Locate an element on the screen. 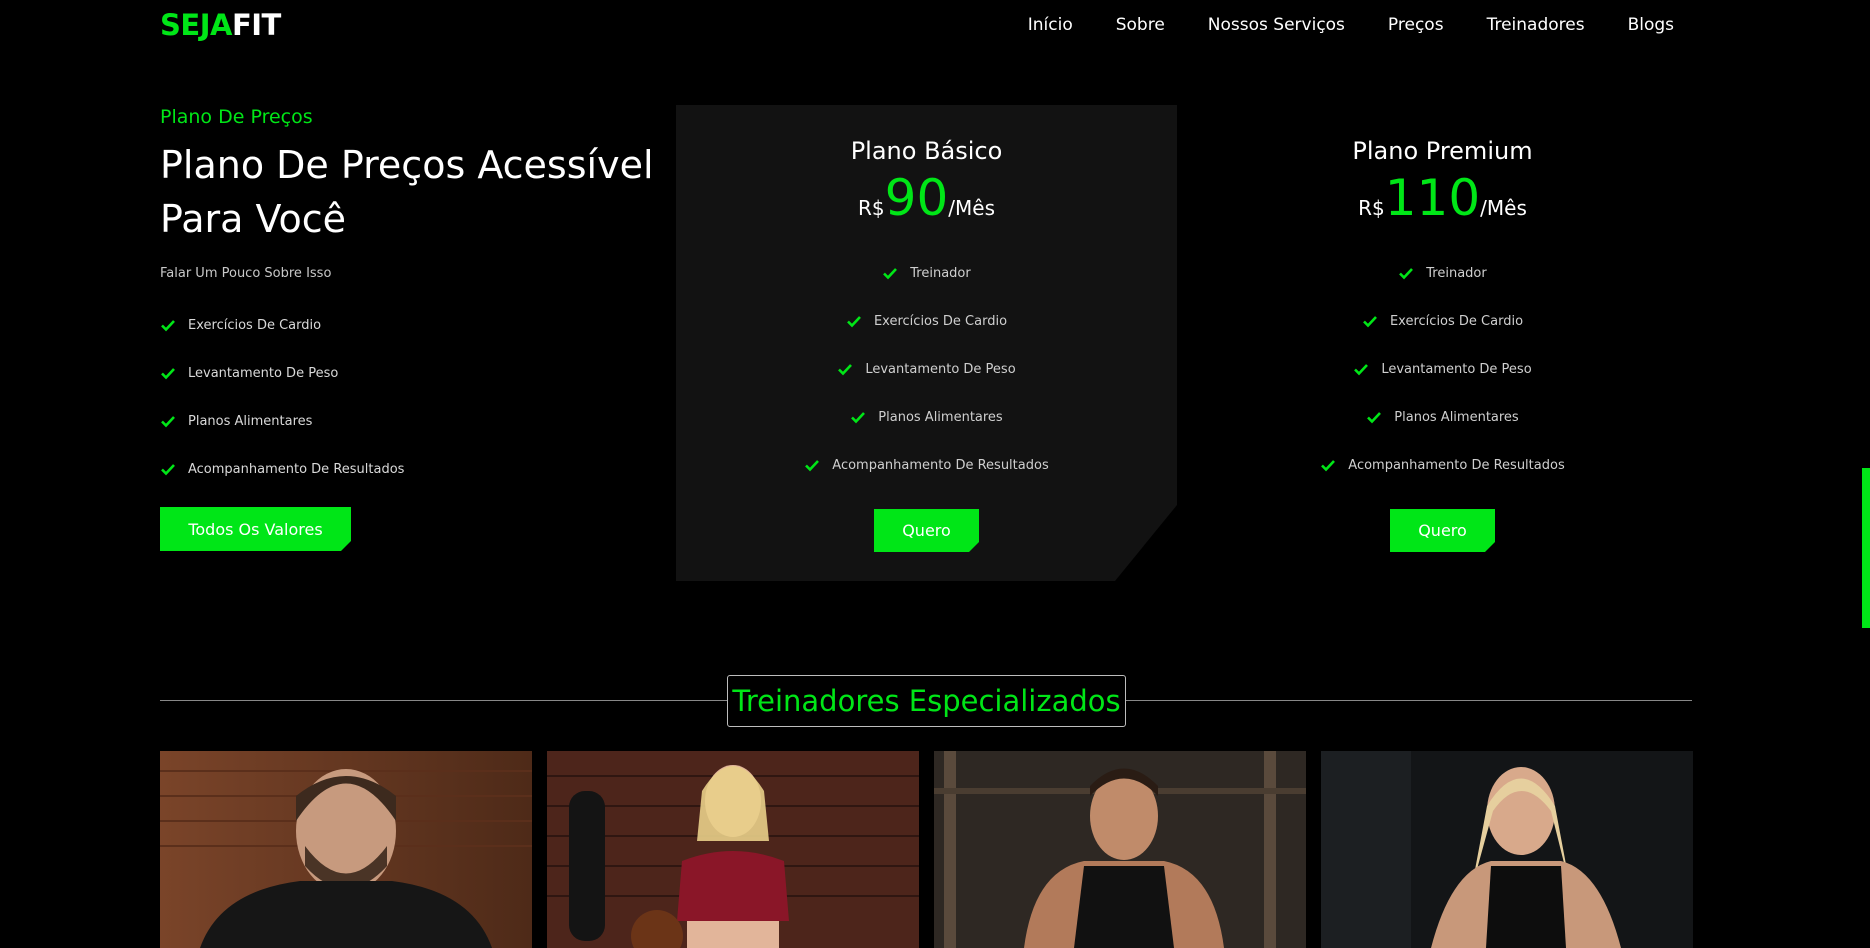  headline-line-1: Plano De Preços Acessível is located at coordinates (407, 165).